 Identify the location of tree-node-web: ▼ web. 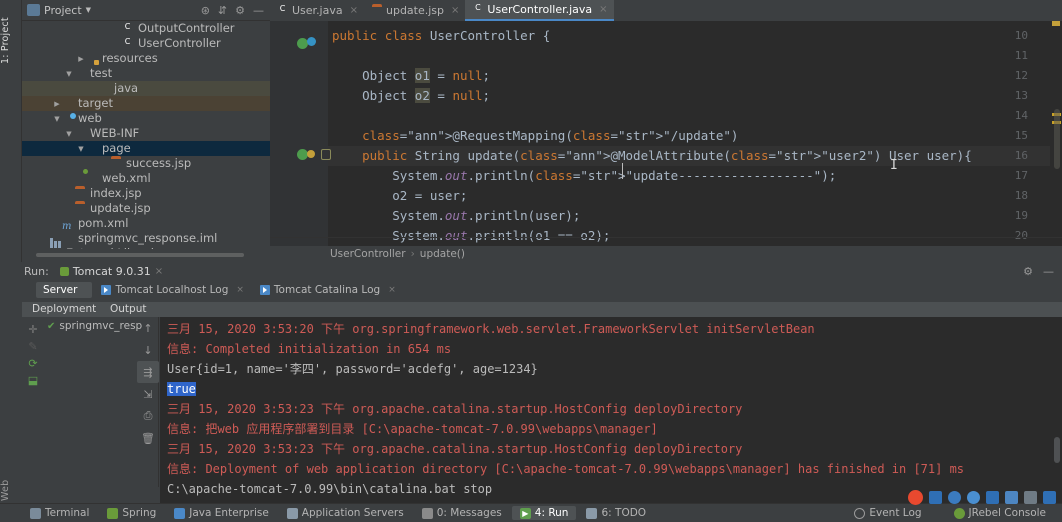
(146, 118).